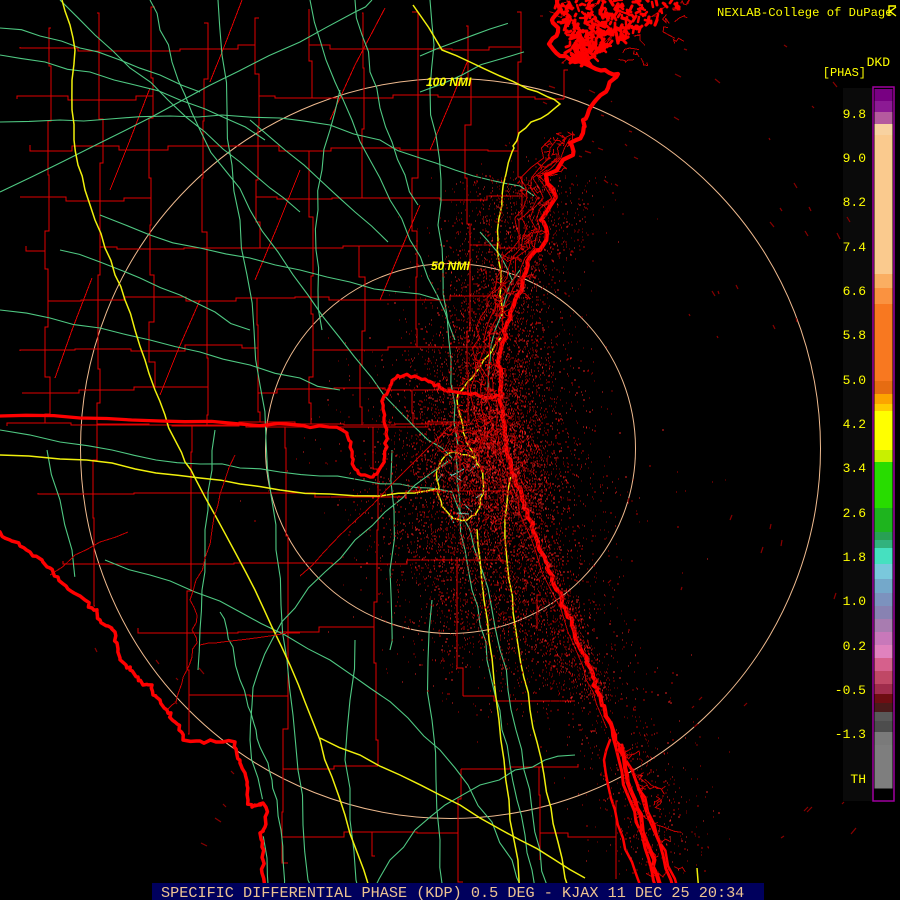  What do you see at coordinates (854, 557) in the screenshot?
I see `svg-text: 1.8` at bounding box center [854, 557].